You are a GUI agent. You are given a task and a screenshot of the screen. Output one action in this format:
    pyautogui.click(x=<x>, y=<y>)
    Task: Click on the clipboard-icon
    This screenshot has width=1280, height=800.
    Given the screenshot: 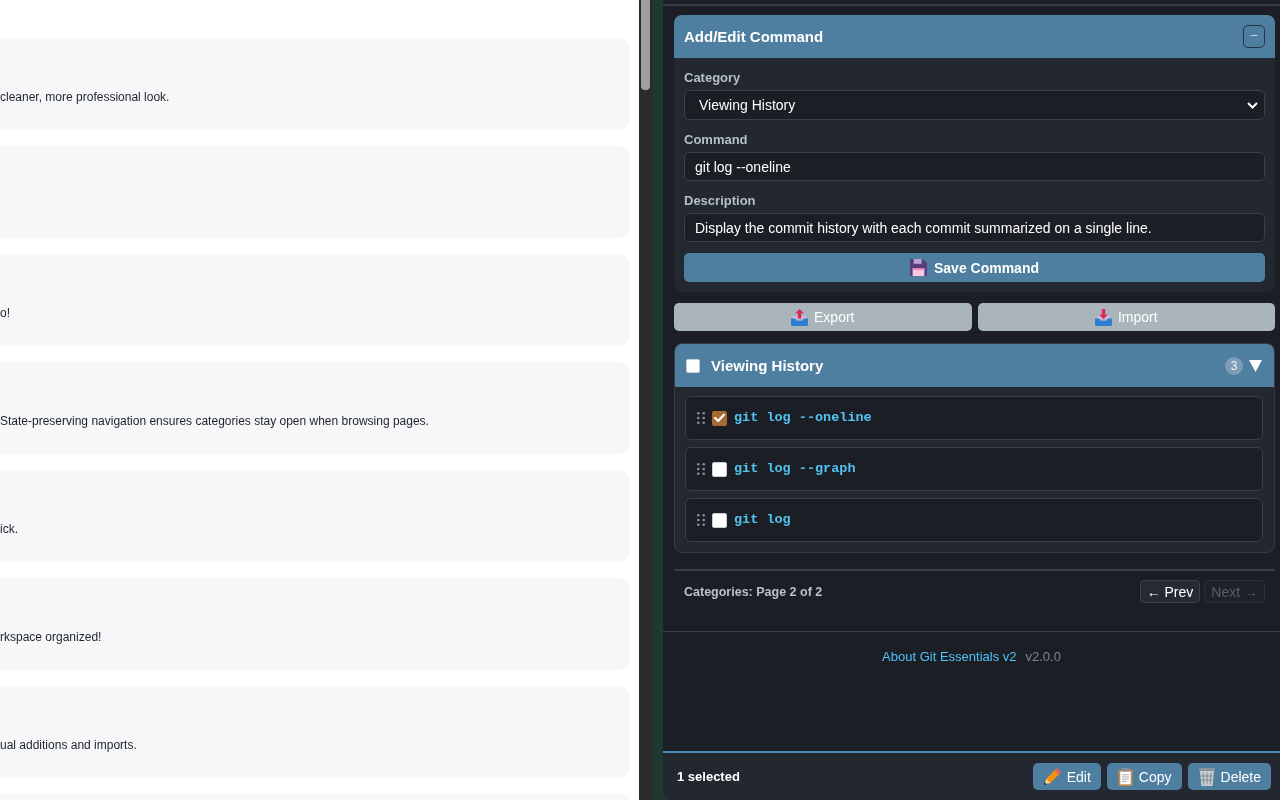 What is the action you would take?
    pyautogui.click(x=1125, y=776)
    